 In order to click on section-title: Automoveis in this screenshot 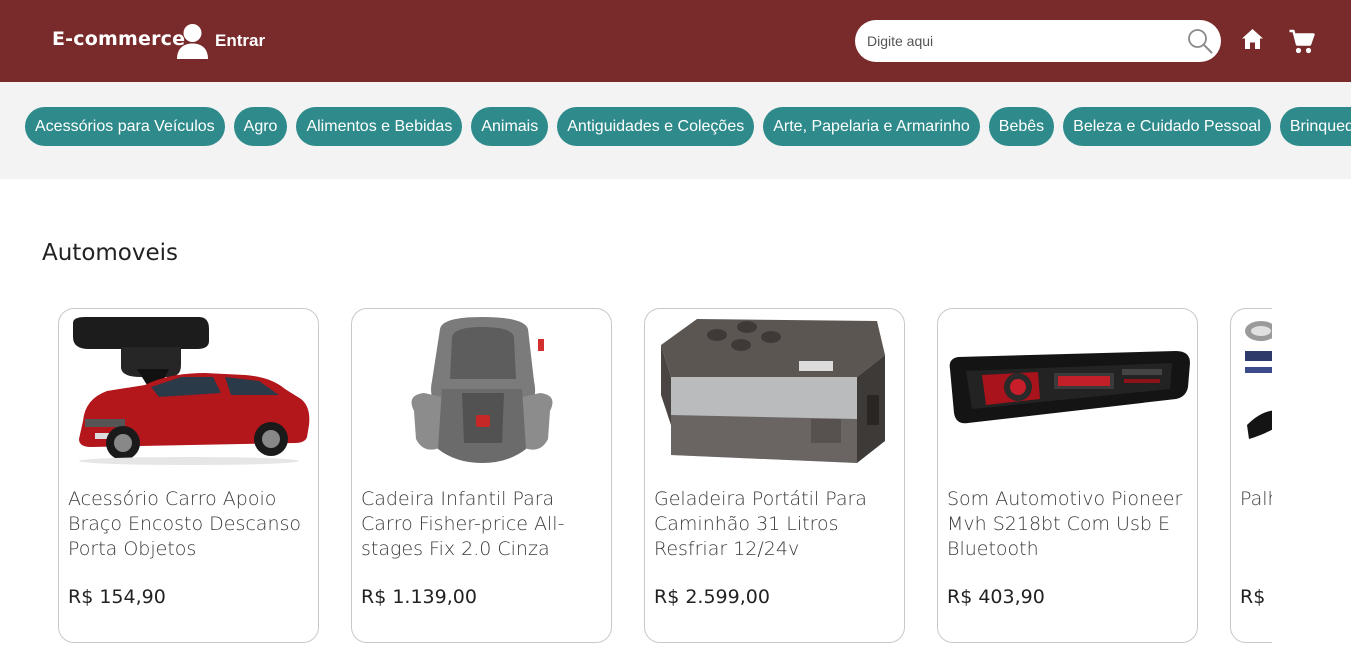, I will do `click(110, 253)`.